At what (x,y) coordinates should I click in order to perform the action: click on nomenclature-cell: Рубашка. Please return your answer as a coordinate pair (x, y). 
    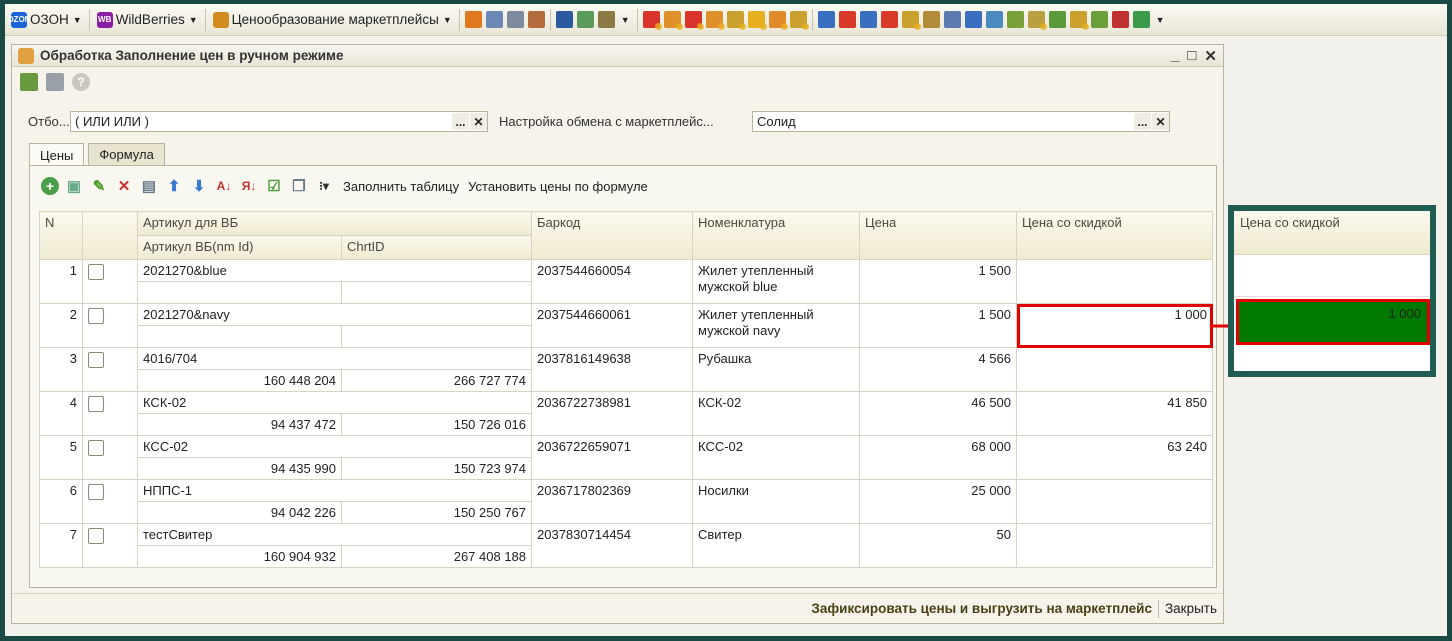
    Looking at the image, I should click on (776, 369).